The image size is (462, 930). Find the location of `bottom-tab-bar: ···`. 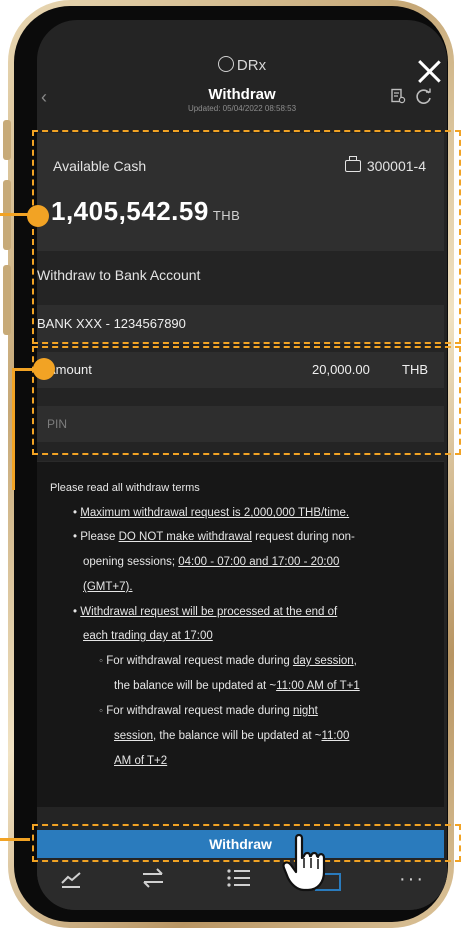

bottom-tab-bar: ··· is located at coordinates (242, 885).